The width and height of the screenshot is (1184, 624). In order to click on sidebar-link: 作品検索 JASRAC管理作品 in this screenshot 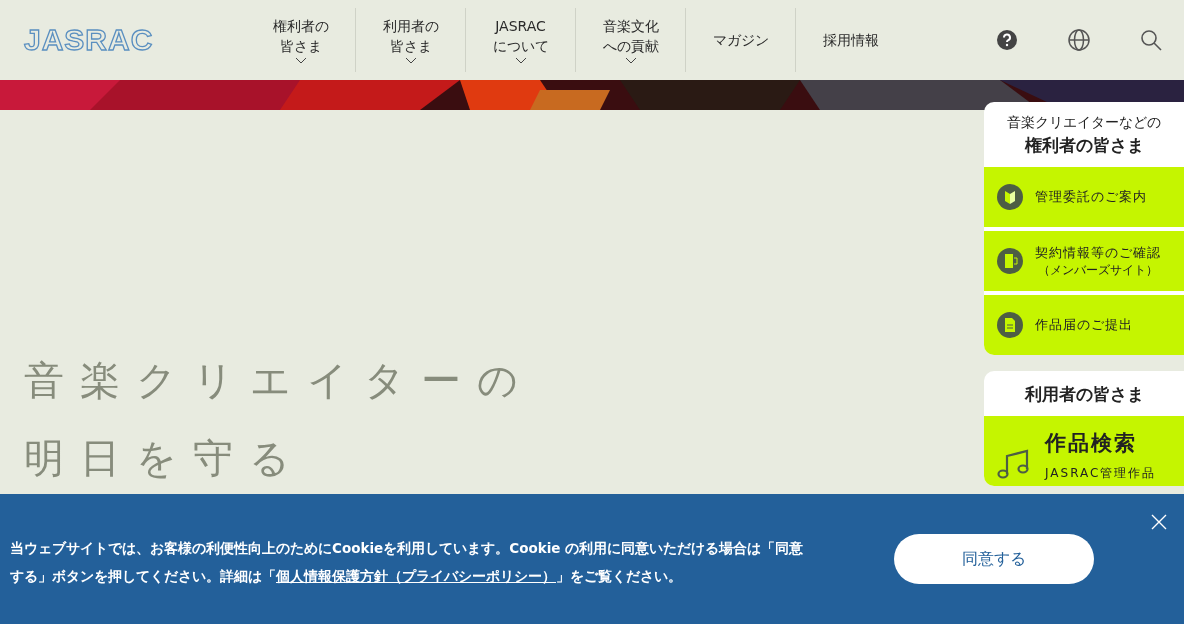, I will do `click(1084, 451)`.